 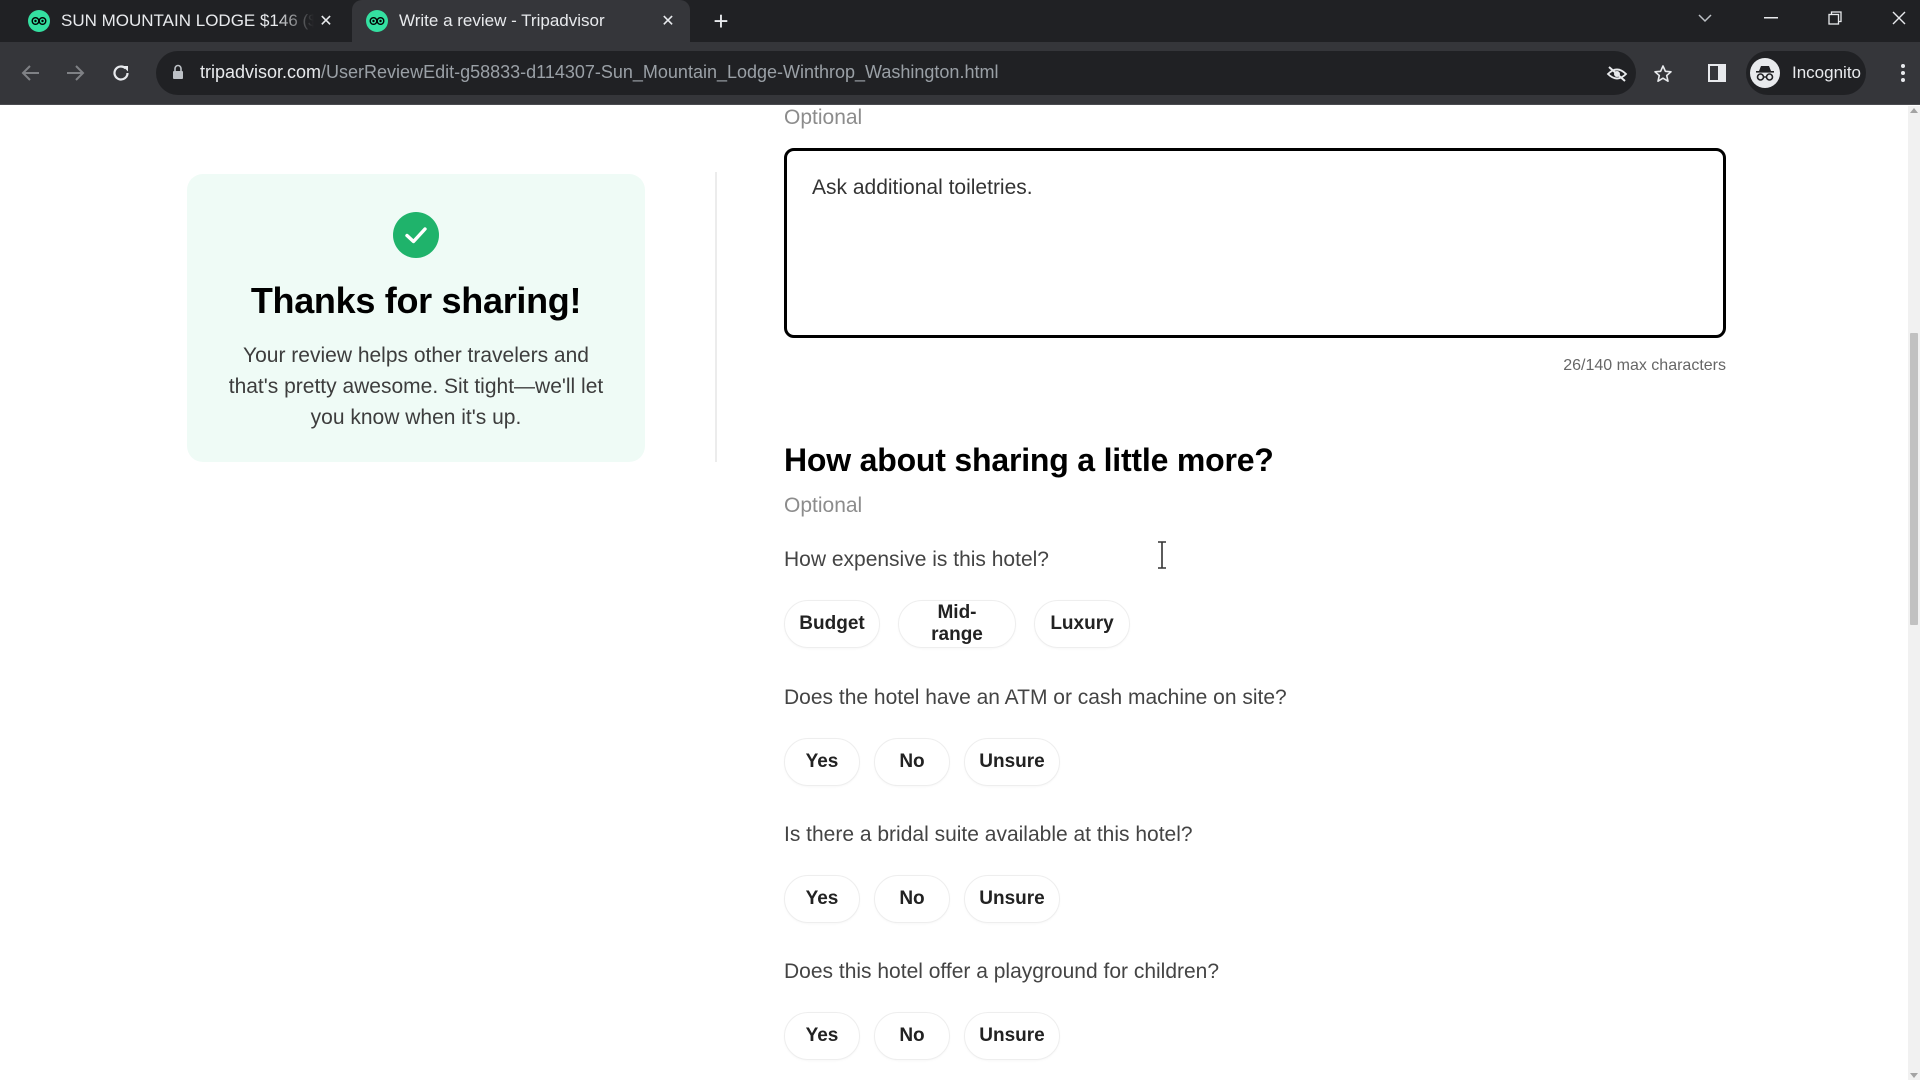 What do you see at coordinates (178, 74) in the screenshot?
I see `lock-icon` at bounding box center [178, 74].